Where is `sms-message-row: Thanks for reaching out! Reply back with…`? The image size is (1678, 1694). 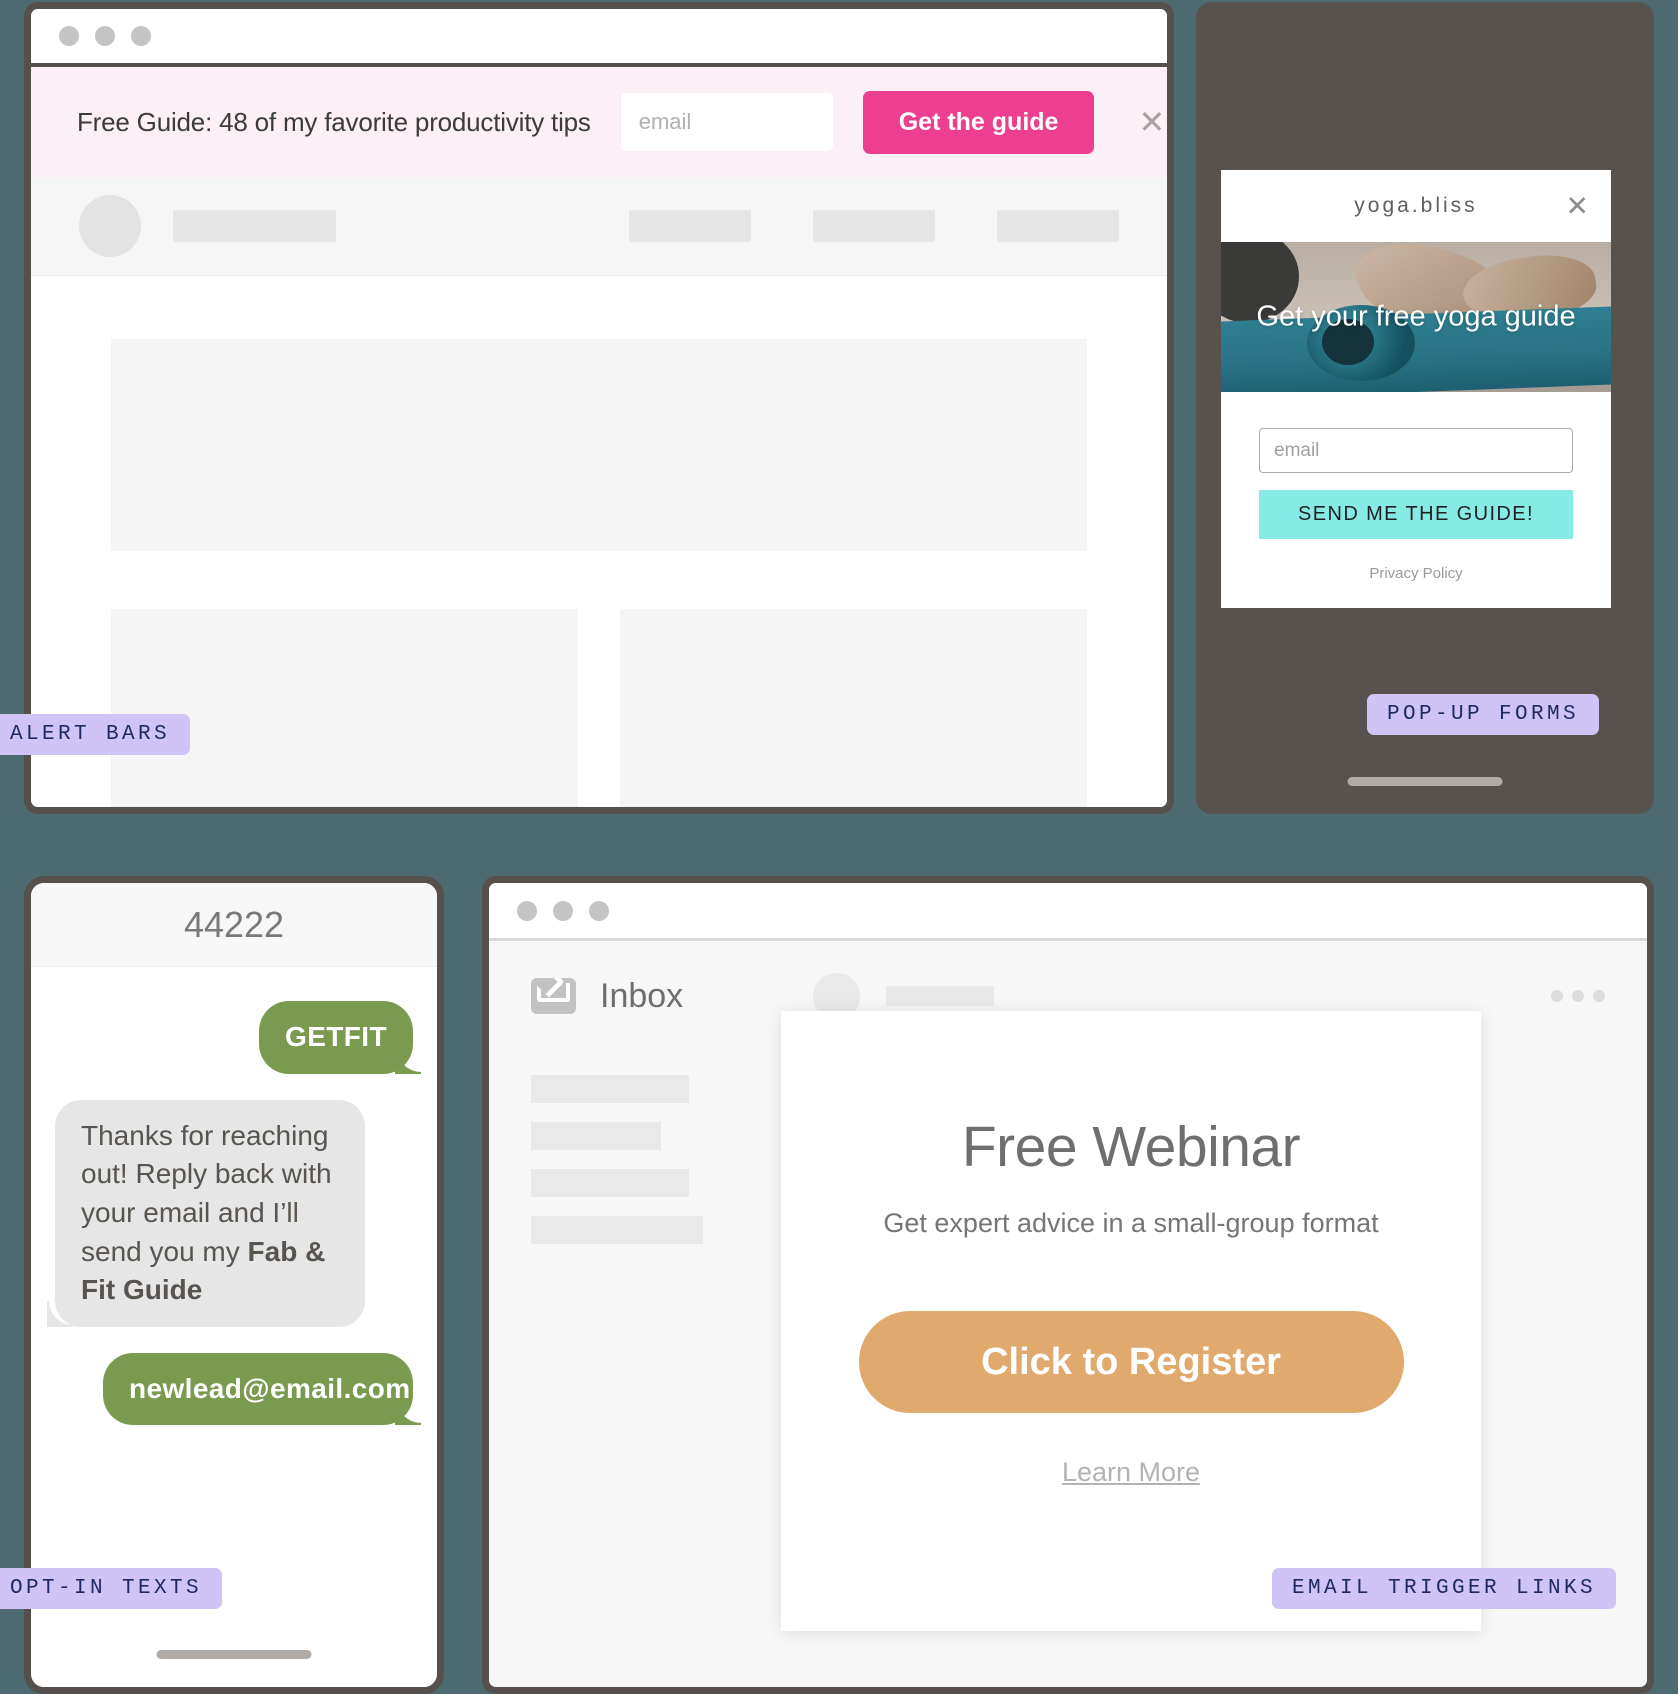 sms-message-row: Thanks for reaching out! Reply back with… is located at coordinates (230, 1213).